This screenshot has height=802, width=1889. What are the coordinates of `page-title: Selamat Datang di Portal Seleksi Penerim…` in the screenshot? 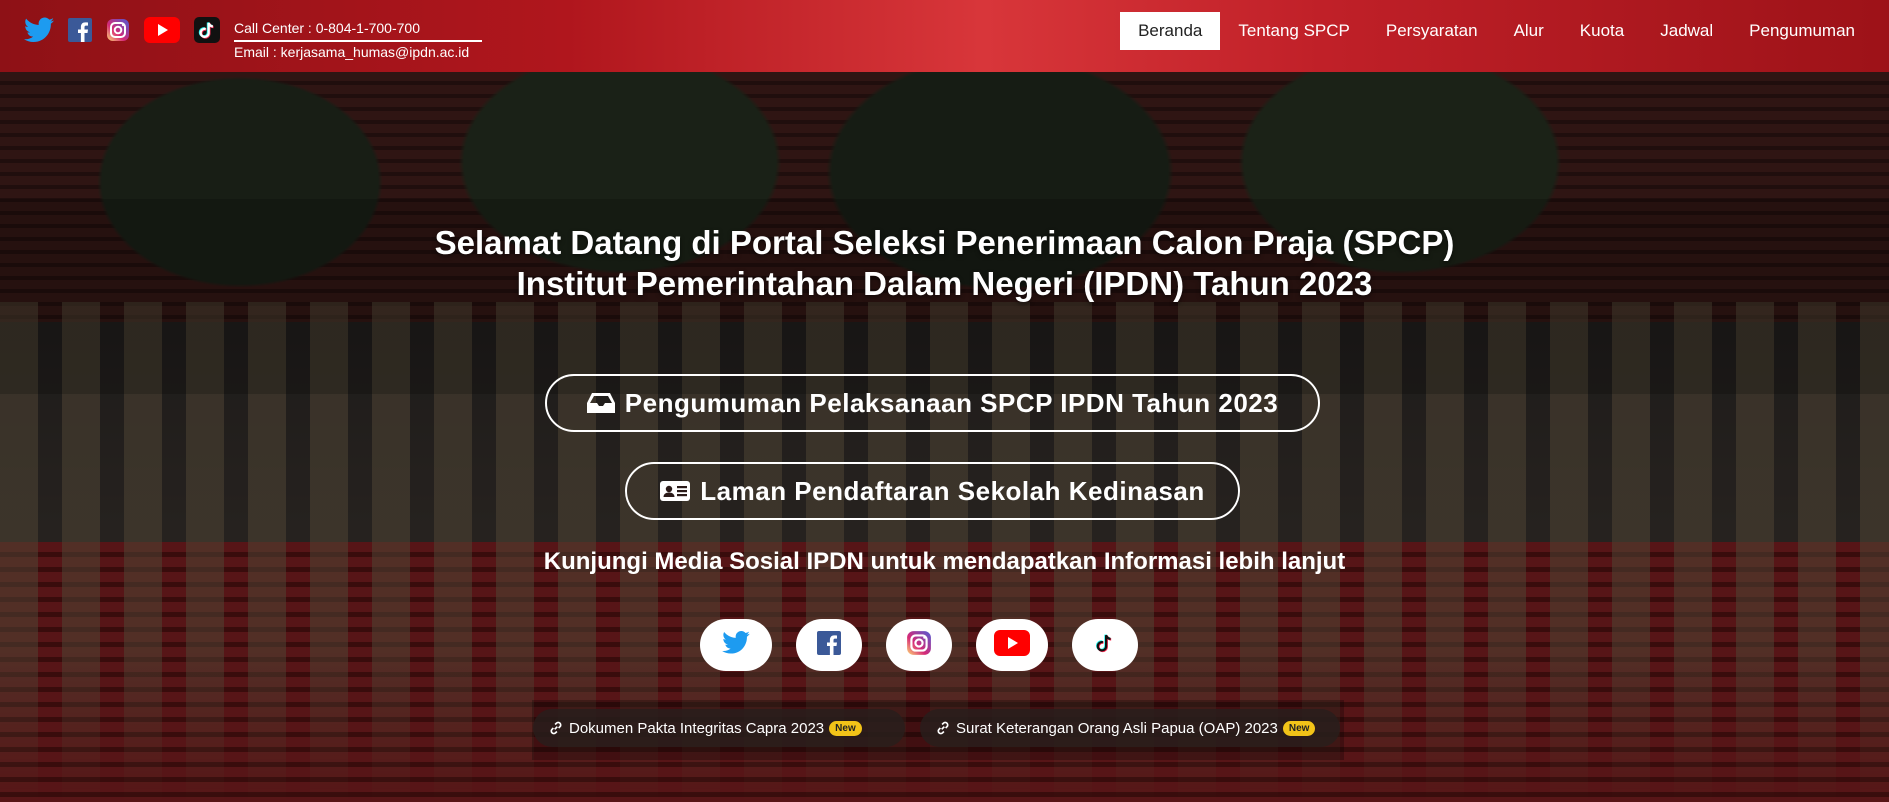 It's located at (944, 263).